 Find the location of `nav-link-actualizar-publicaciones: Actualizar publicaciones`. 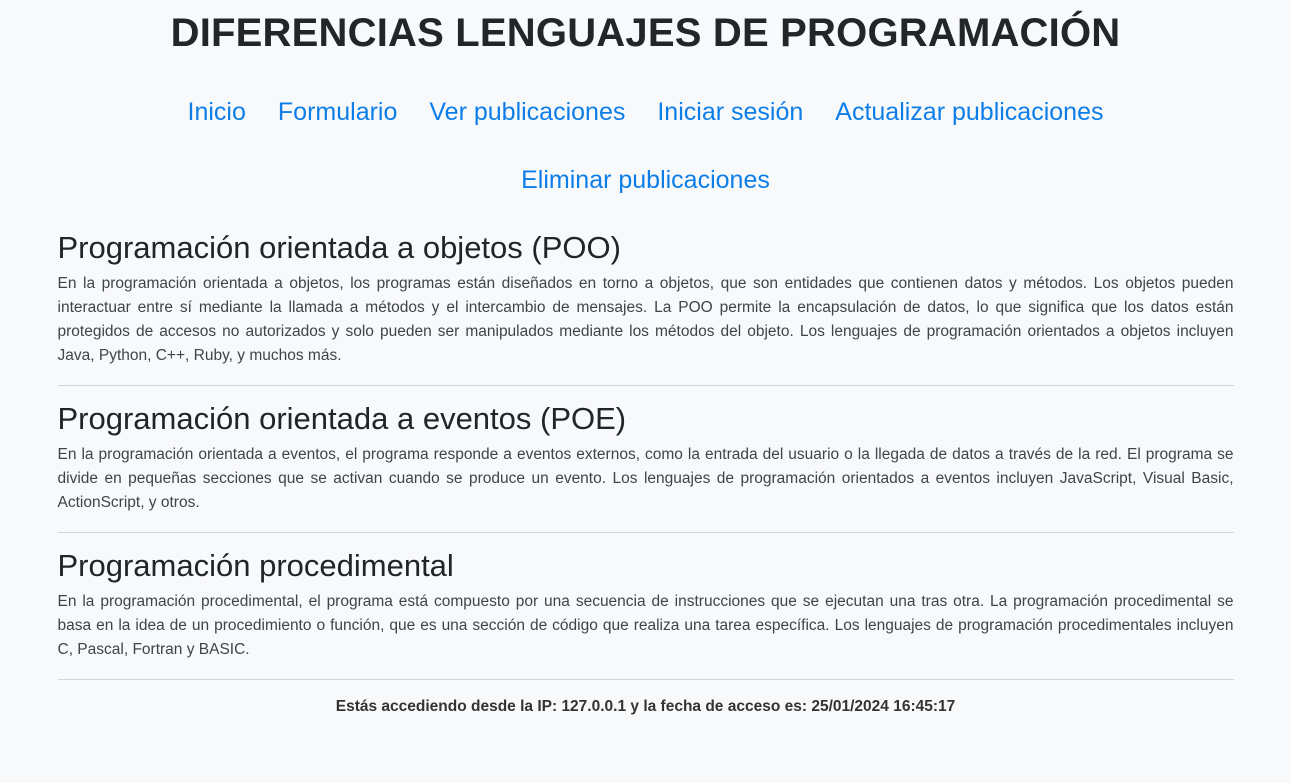

nav-link-actualizar-publicaciones: Actualizar publicaciones is located at coordinates (969, 112).